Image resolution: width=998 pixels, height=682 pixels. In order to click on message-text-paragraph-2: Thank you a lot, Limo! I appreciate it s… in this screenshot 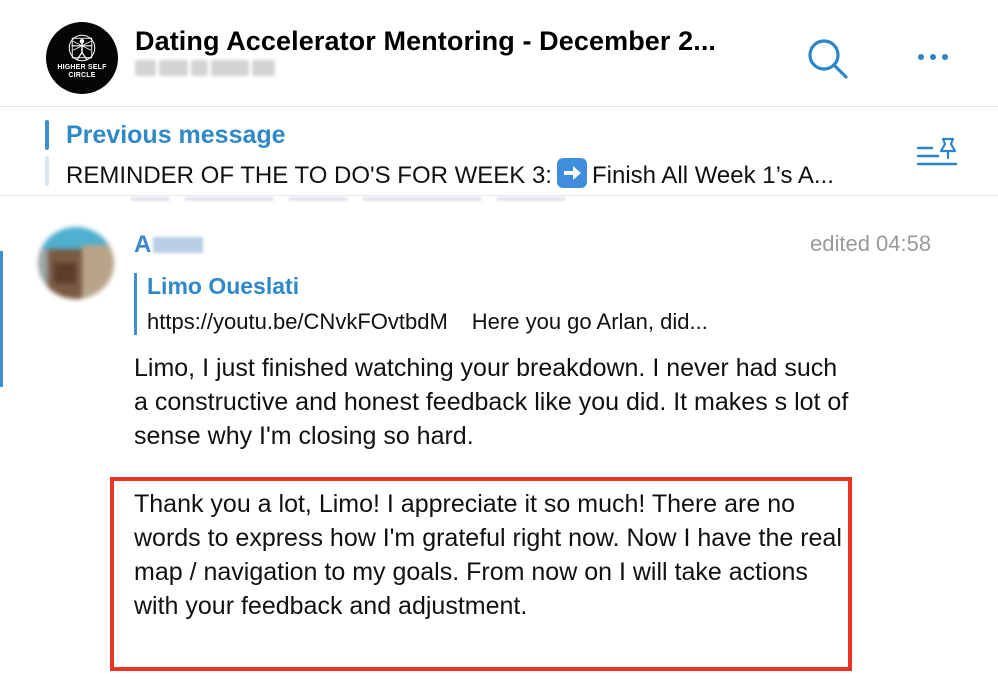, I will do `click(488, 555)`.